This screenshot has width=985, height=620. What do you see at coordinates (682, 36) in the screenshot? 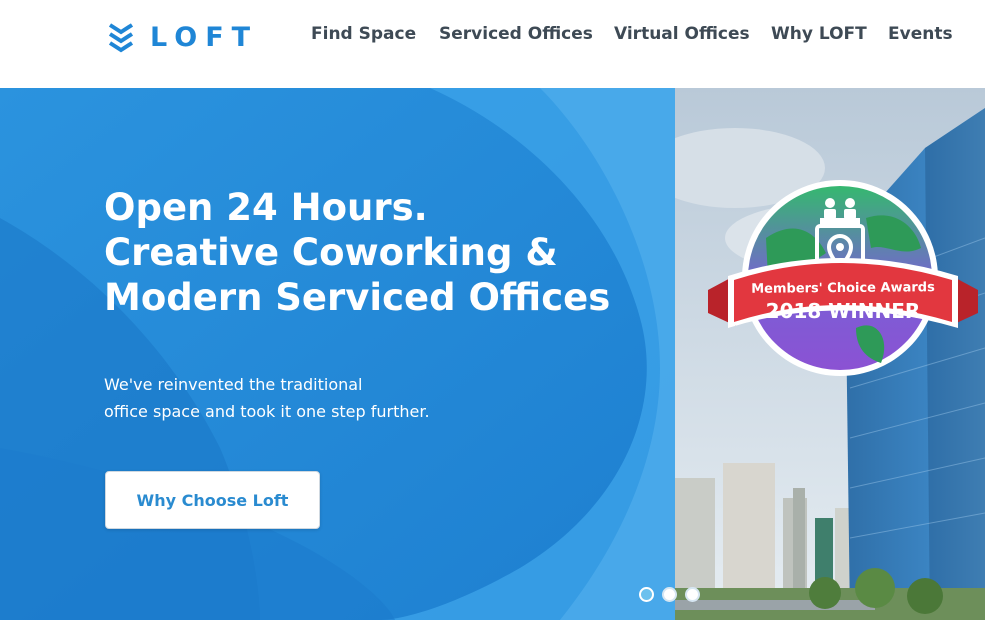
I see `nav-virtual-offices: Virtual Offices` at bounding box center [682, 36].